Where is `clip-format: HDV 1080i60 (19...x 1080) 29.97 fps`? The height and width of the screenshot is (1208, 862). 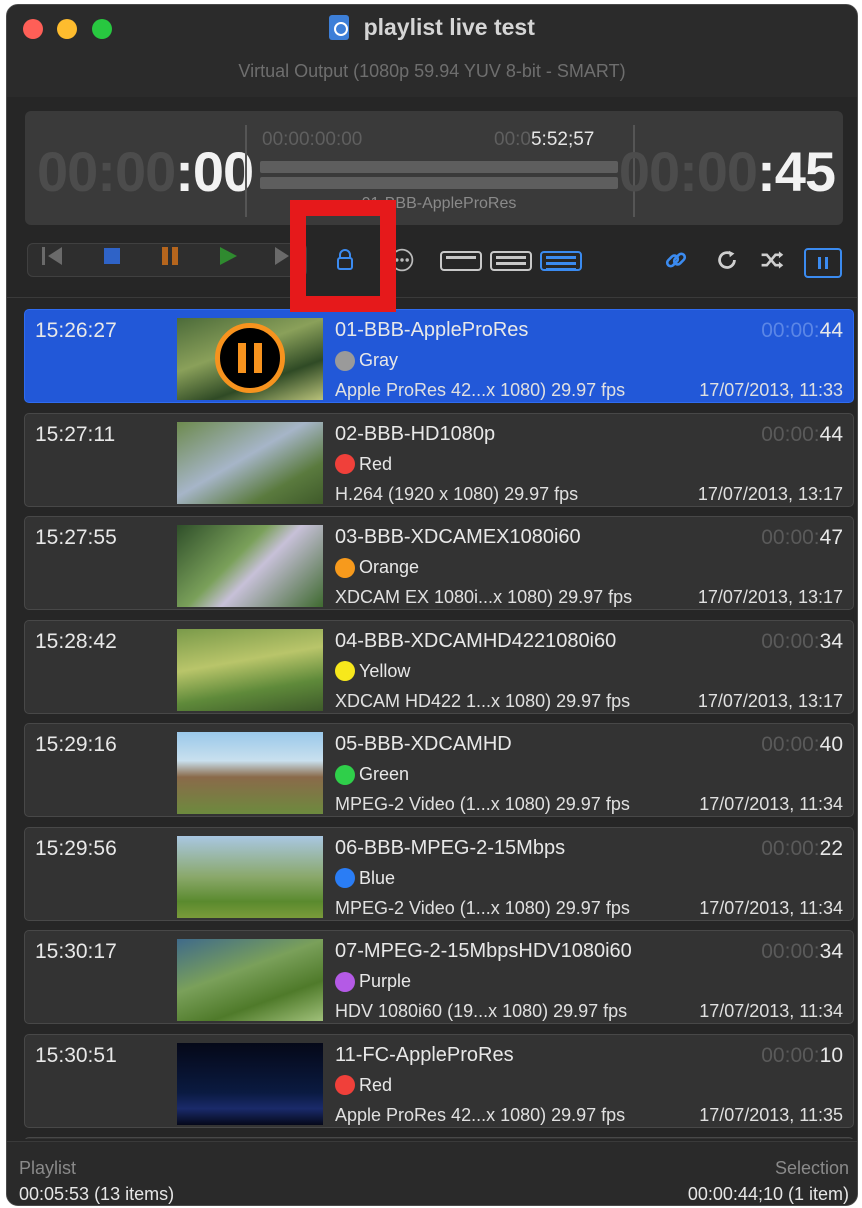 clip-format: HDV 1080i60 (19...x 1080) 29.97 fps is located at coordinates (481, 1011).